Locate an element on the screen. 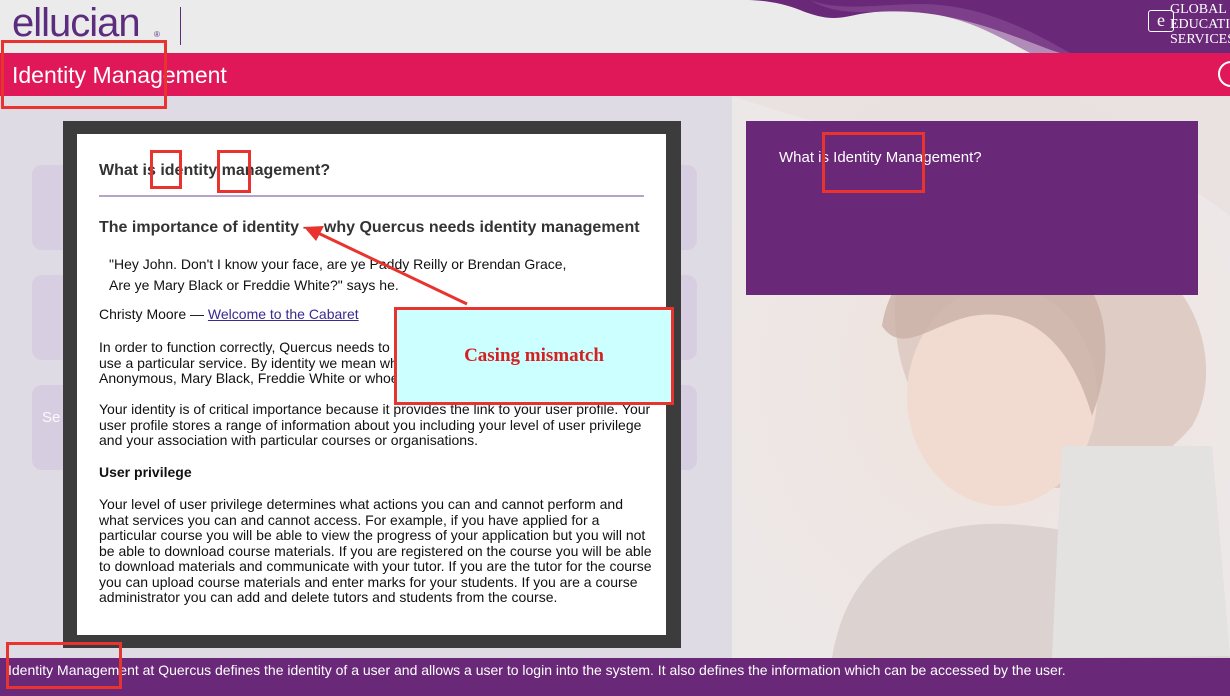 Image resolution: width=1230 pixels, height=696 pixels. citation-author: Christy Moore — is located at coordinates (153, 314).